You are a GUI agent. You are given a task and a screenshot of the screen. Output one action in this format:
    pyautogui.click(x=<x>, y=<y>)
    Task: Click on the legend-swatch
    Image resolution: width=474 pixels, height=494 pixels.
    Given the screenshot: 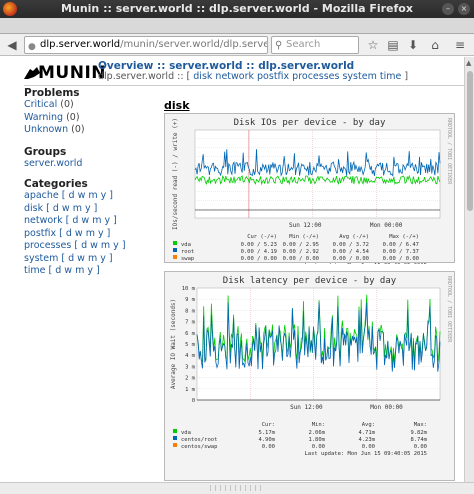 What is the action you would take?
    pyautogui.click(x=175, y=431)
    